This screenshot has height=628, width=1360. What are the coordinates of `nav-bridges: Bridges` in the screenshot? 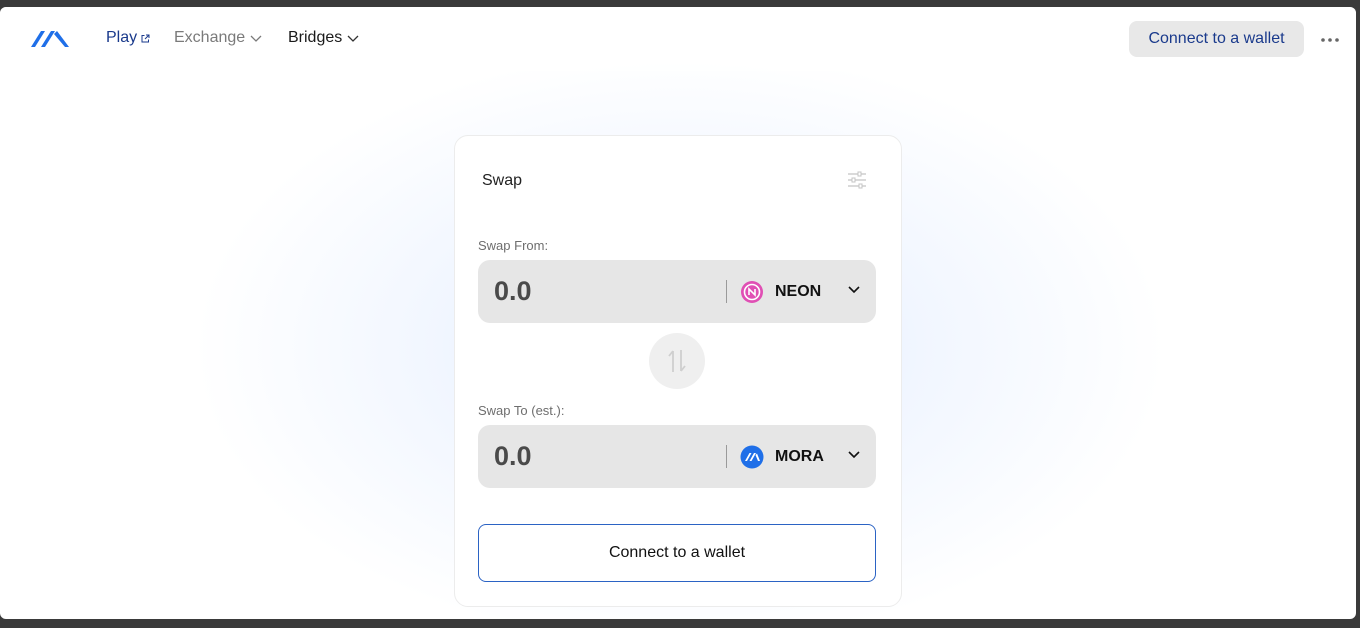 It's located at (324, 38).